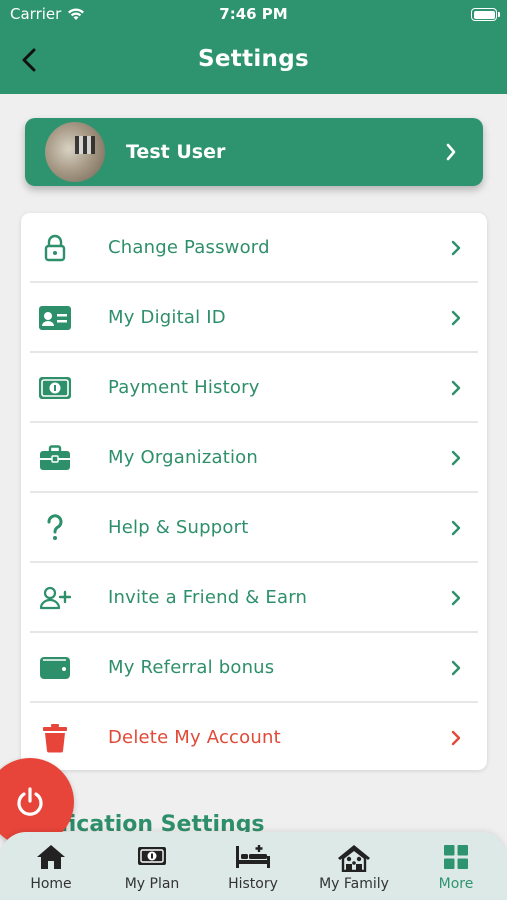 The width and height of the screenshot is (507, 900). What do you see at coordinates (191, 667) in the screenshot?
I see `menu-item-label: My Referral bonus` at bounding box center [191, 667].